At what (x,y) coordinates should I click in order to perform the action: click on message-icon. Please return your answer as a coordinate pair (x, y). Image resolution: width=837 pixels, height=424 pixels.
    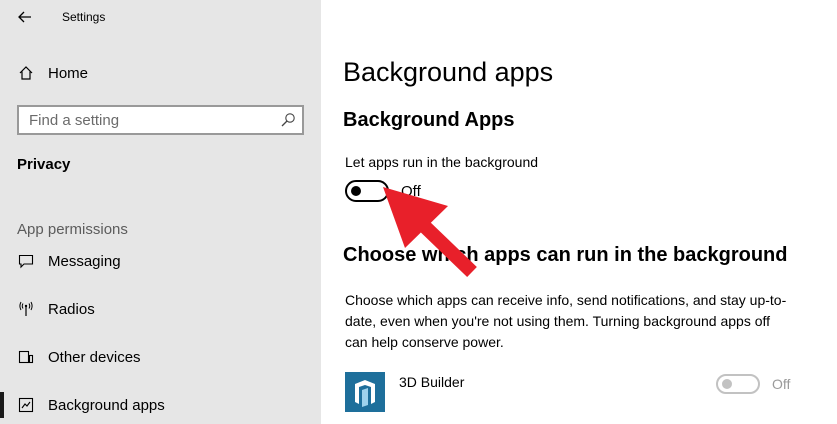
    Looking at the image, I should click on (26, 261).